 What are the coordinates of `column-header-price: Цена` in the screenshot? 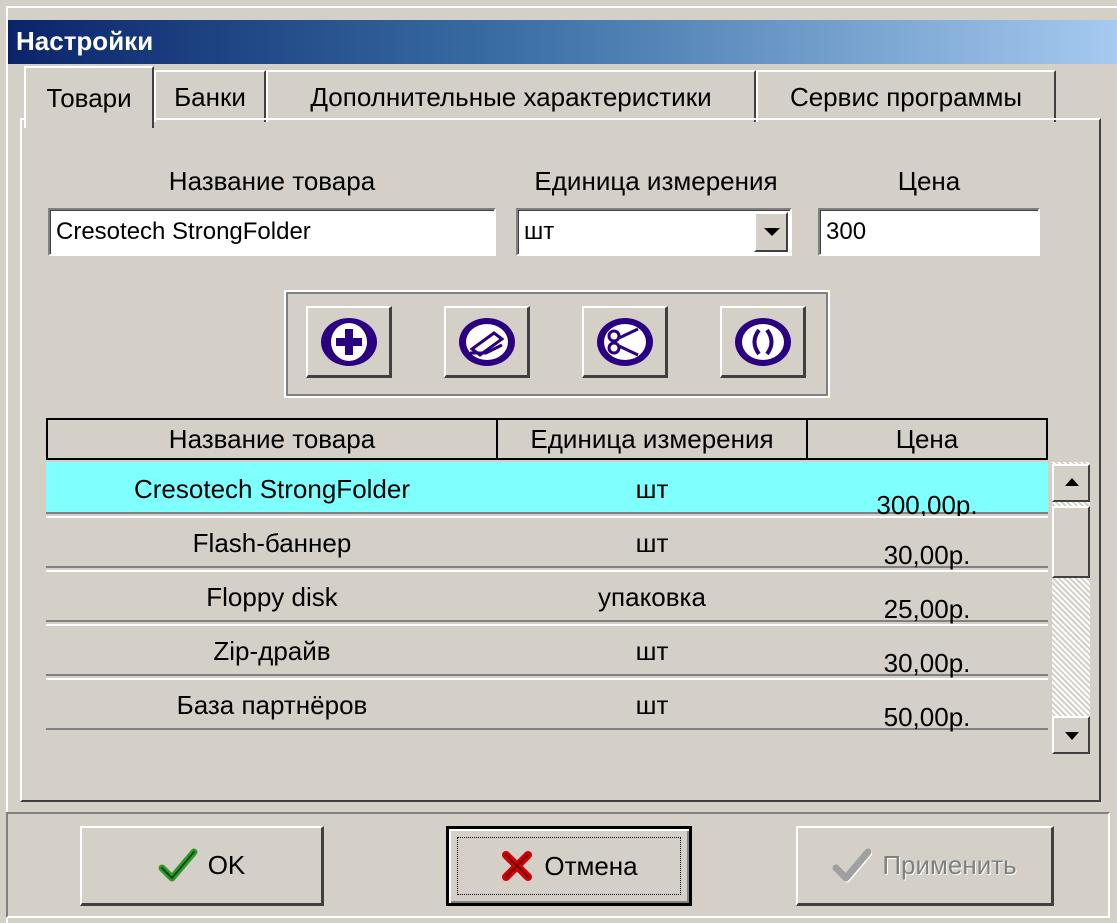 It's located at (927, 439).